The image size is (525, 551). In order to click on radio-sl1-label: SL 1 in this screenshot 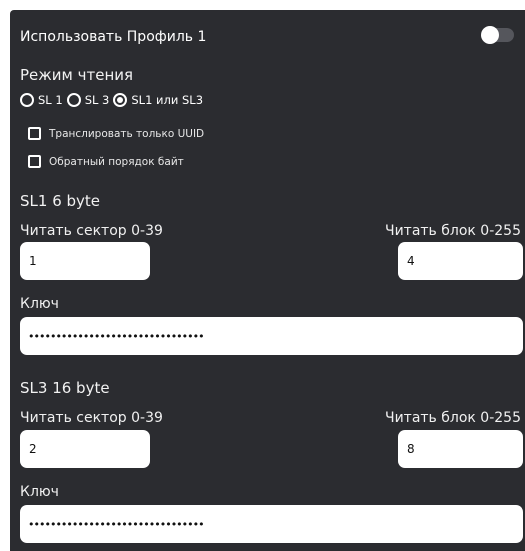, I will do `click(50, 100)`.